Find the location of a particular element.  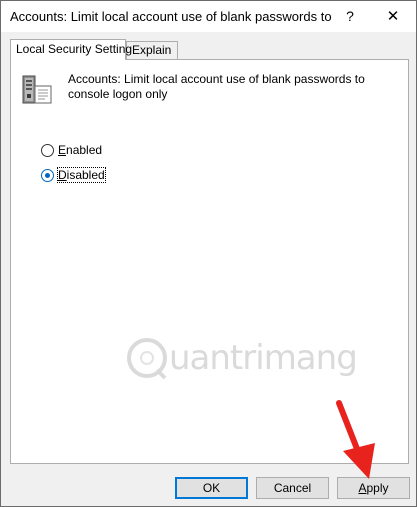

server-icon is located at coordinates (37, 89).